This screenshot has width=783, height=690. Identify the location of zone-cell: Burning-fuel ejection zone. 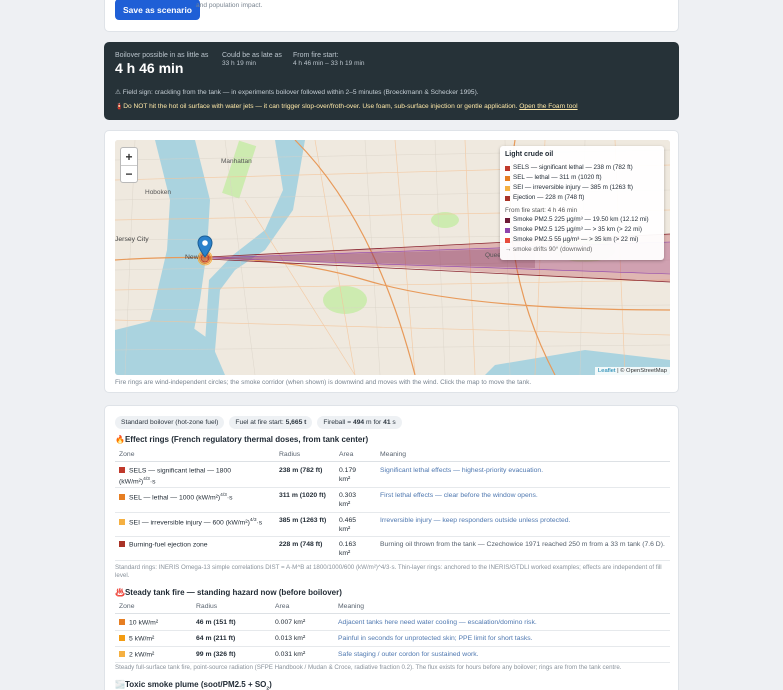
(194, 545).